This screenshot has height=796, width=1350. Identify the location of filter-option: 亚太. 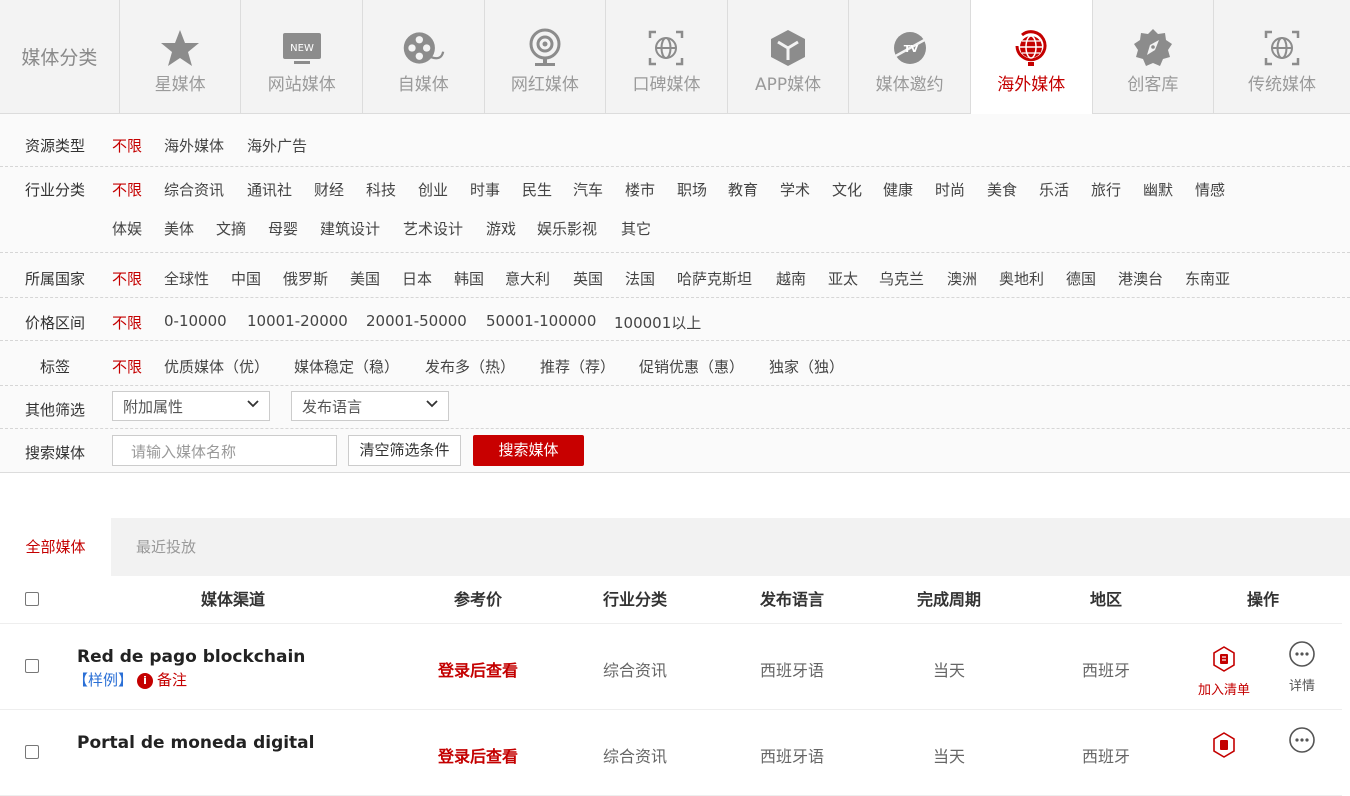
(843, 278).